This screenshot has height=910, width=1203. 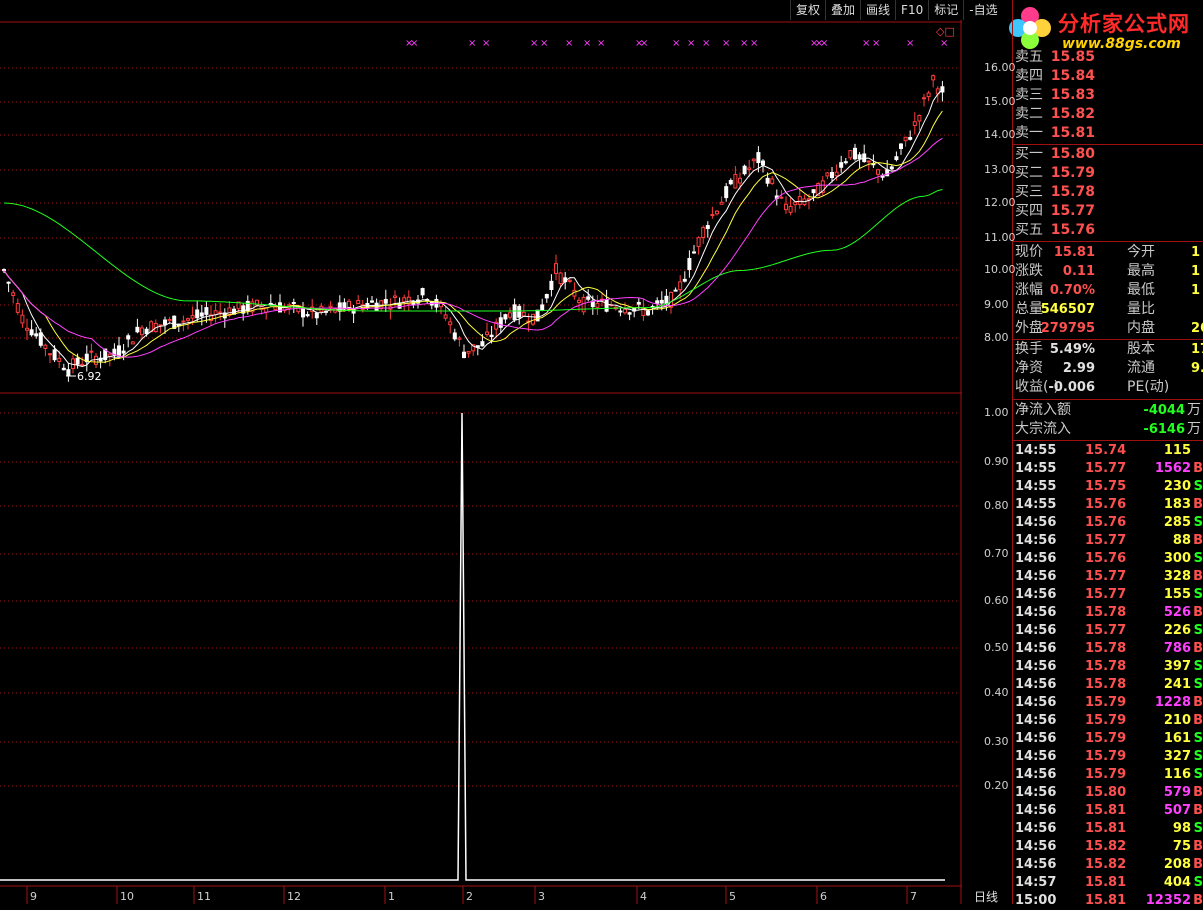 I want to click on indicator-tick-label: 1.00, so click(x=996, y=412).